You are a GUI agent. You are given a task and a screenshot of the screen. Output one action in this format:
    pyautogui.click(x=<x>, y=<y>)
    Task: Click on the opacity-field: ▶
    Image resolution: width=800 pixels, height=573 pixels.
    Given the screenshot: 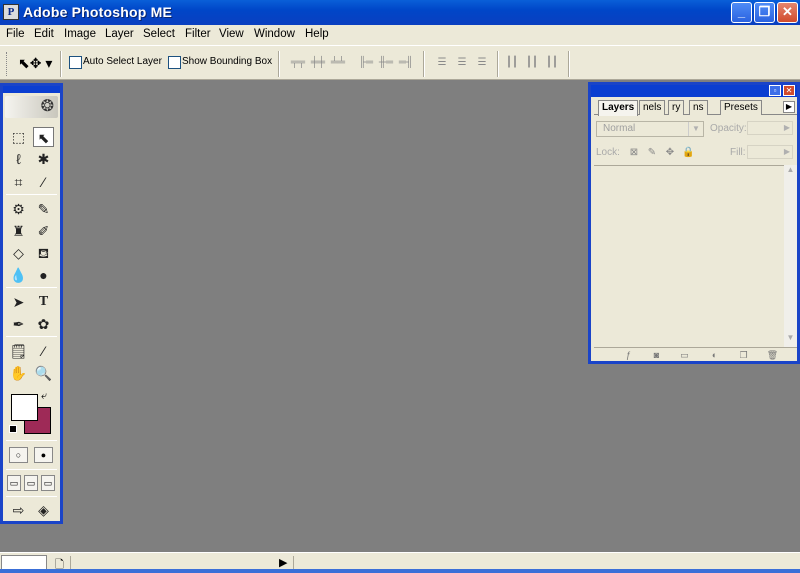 What is the action you would take?
    pyautogui.click(x=770, y=128)
    